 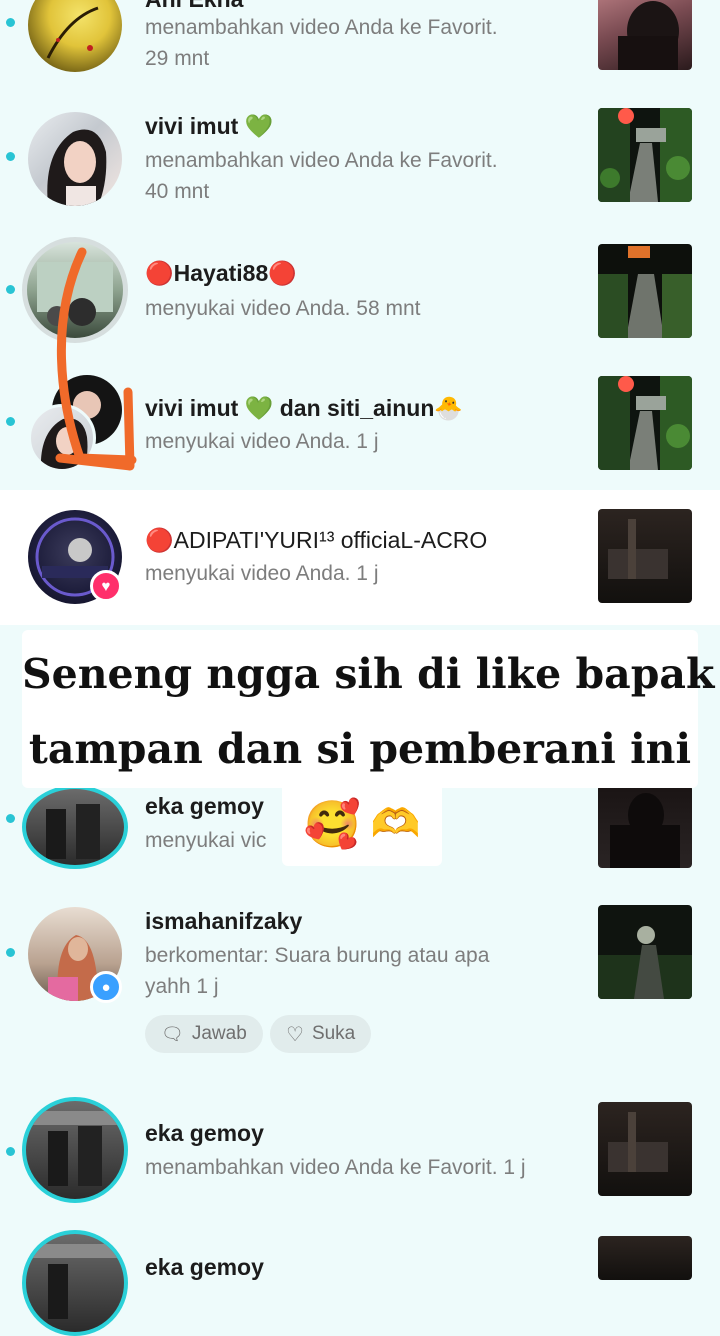 I want to click on smiling-face-with-hearts-icon: 🥰, so click(x=332, y=824).